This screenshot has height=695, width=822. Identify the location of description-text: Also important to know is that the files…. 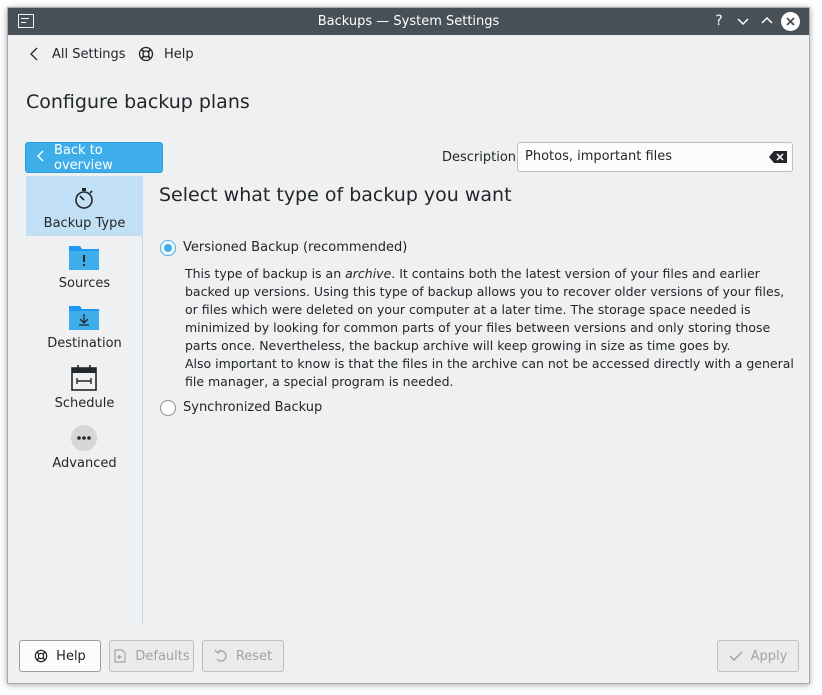
(489, 372).